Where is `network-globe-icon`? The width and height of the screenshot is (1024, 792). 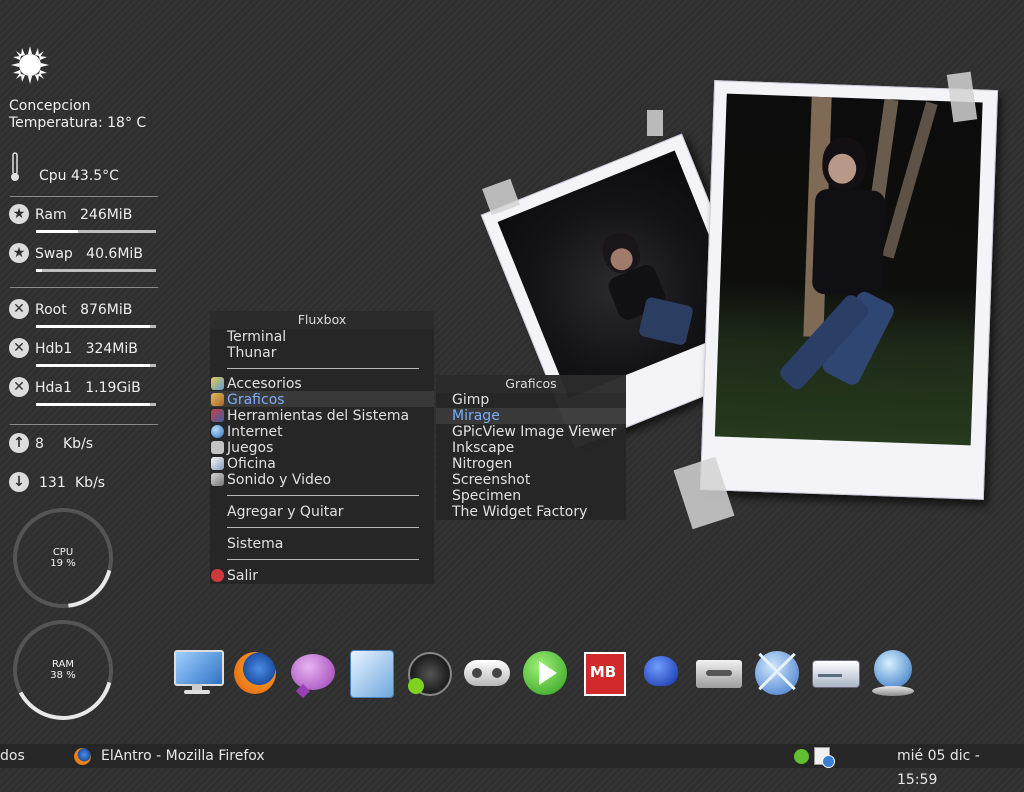 network-globe-icon is located at coordinates (893, 673).